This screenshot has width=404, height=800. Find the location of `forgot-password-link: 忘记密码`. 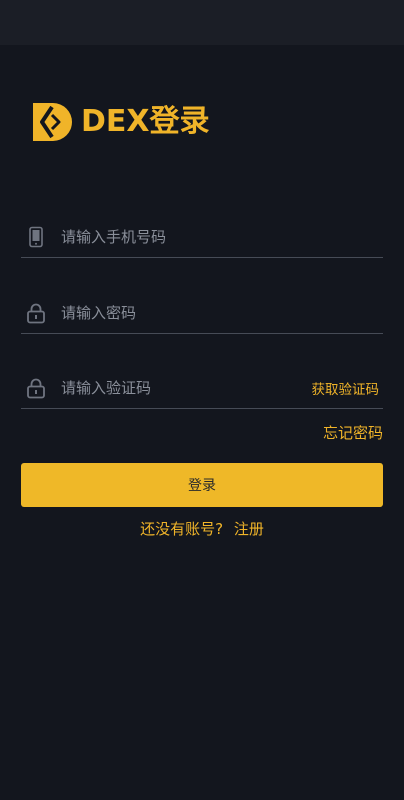

forgot-password-link: 忘记密码 is located at coordinates (353, 432).